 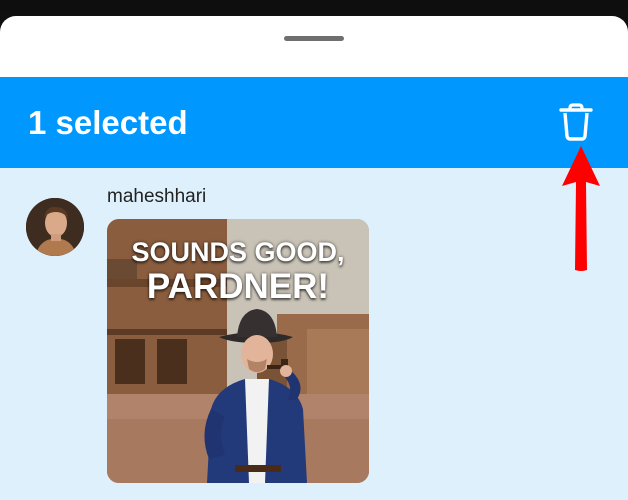 I want to click on trash-icon, so click(x=576, y=122).